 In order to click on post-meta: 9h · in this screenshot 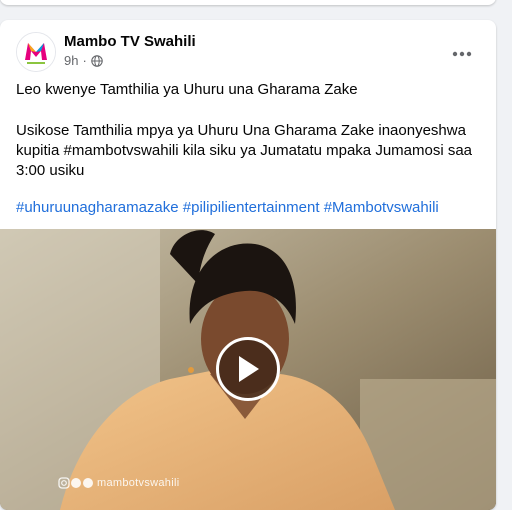, I will do `click(83, 60)`.